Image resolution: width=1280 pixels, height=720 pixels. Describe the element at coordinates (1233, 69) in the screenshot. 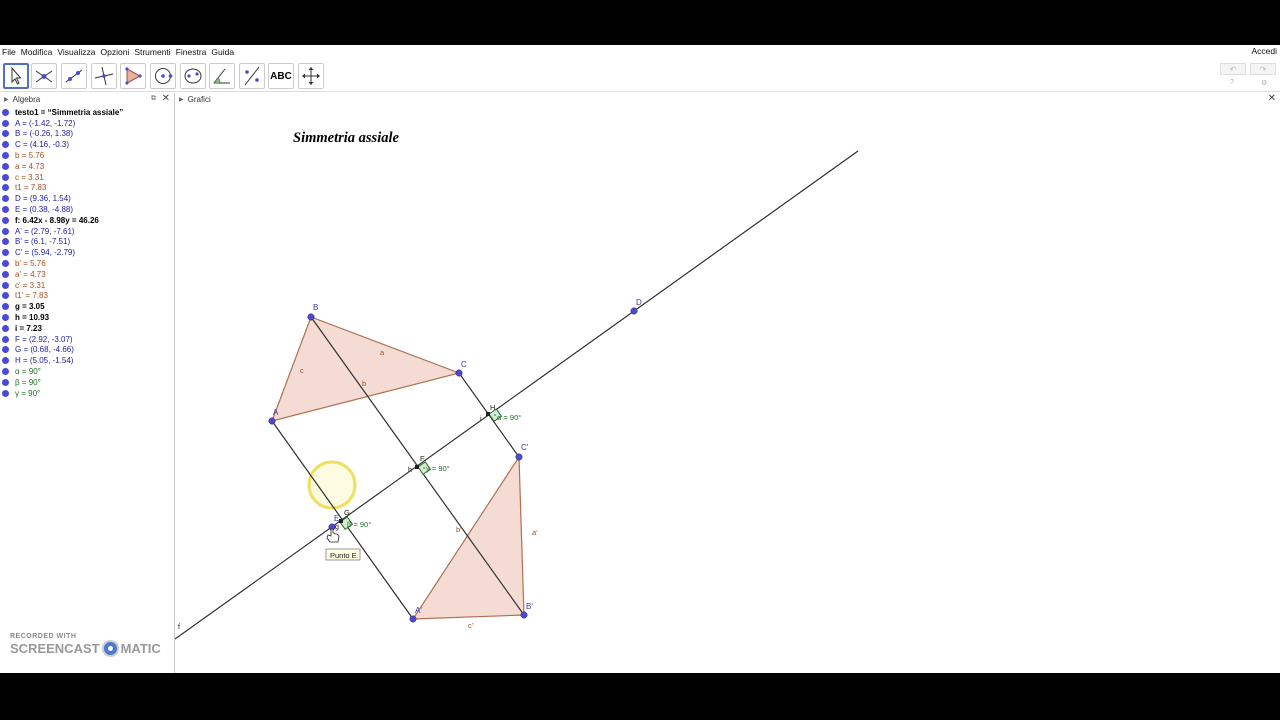

I see `undo-button: ↶` at that location.